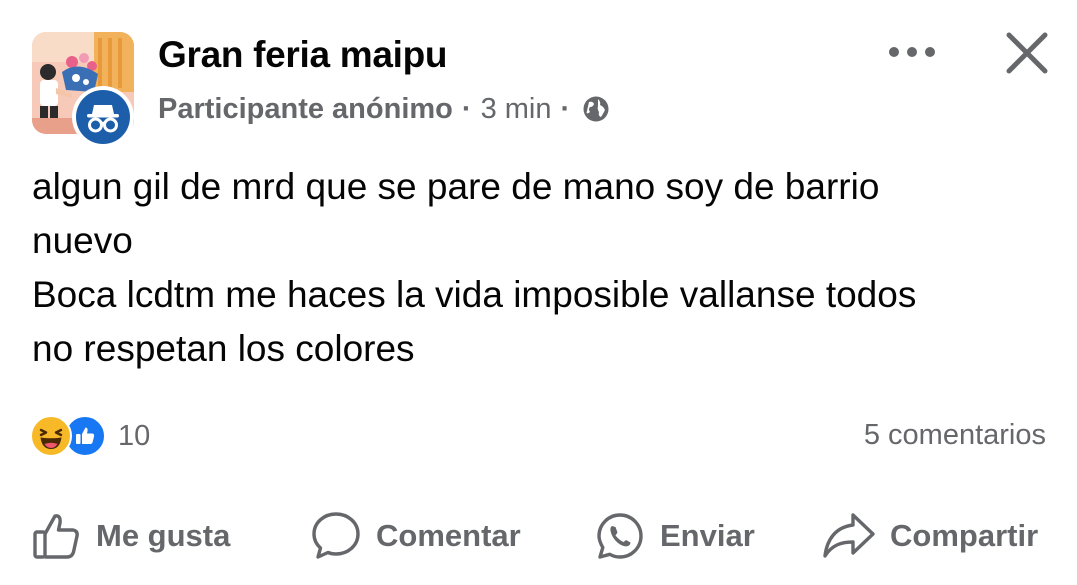 Image resolution: width=1077 pixels, height=585 pixels. Describe the element at coordinates (620, 536) in the screenshot. I see `whatsapp-icon` at that location.